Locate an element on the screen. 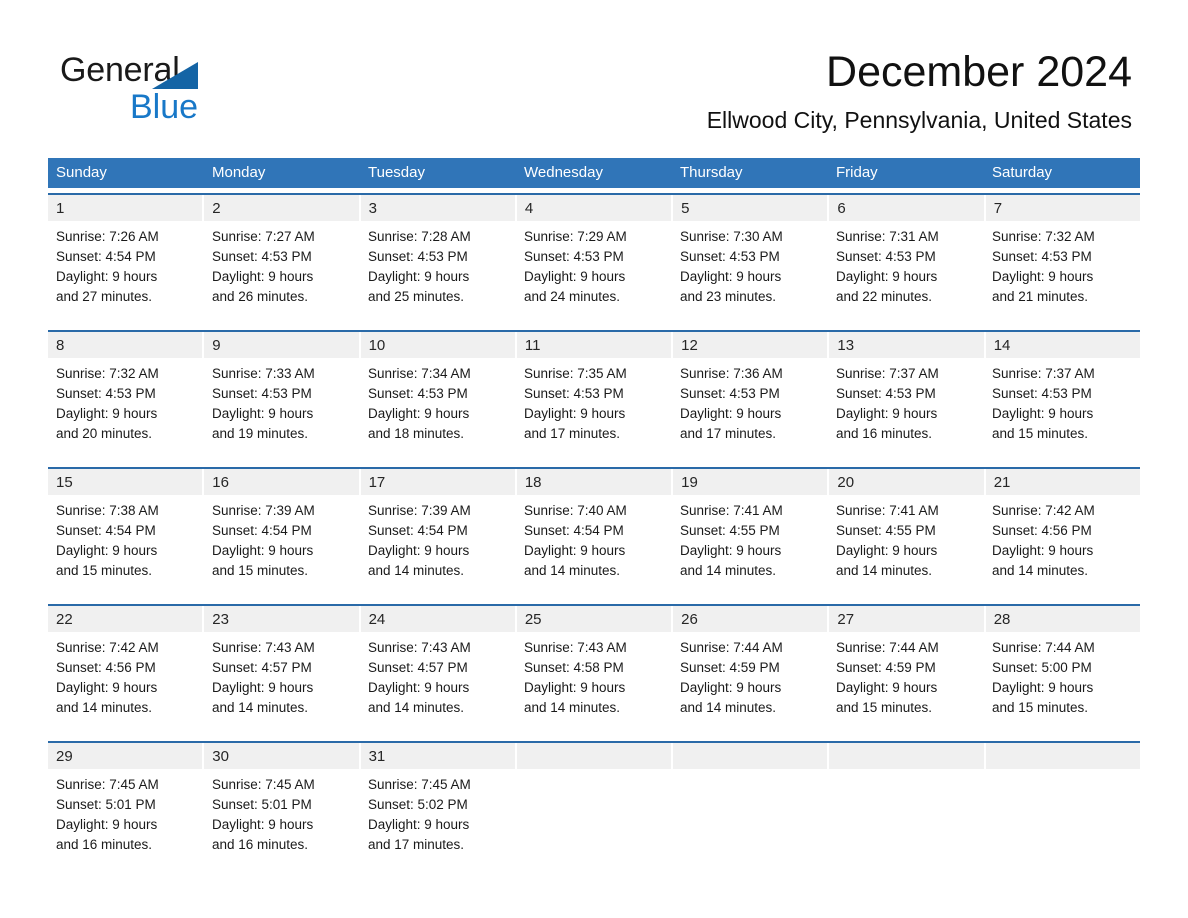  week-daynumber-strip: 15 16 17 18 19 20 21 is located at coordinates (594, 482).